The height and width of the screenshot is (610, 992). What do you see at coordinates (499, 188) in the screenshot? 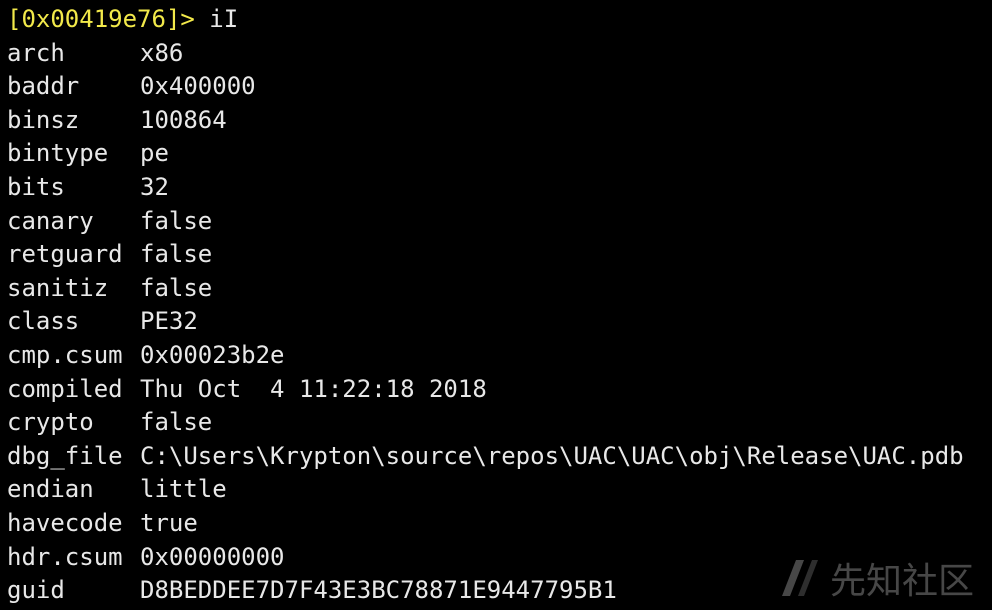
I see `info-row: bits 32` at bounding box center [499, 188].